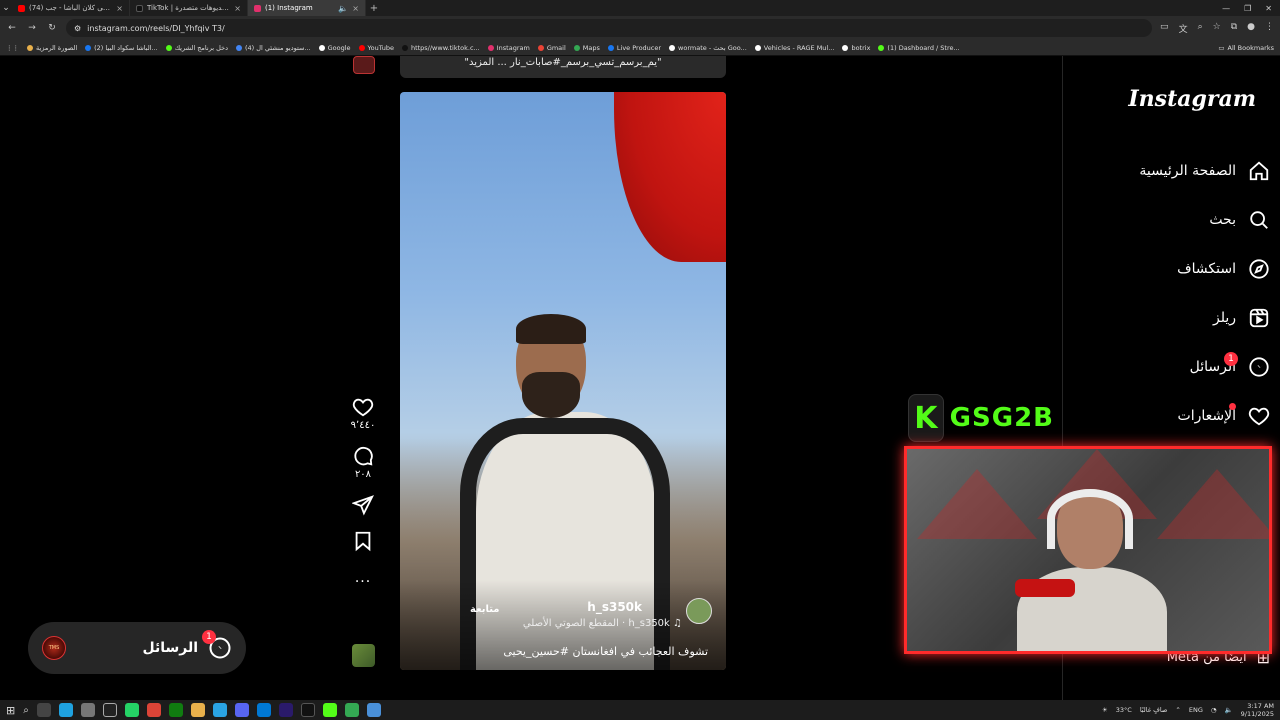  What do you see at coordinates (1196, 710) in the screenshot?
I see `language-indicator: ENG` at bounding box center [1196, 710].